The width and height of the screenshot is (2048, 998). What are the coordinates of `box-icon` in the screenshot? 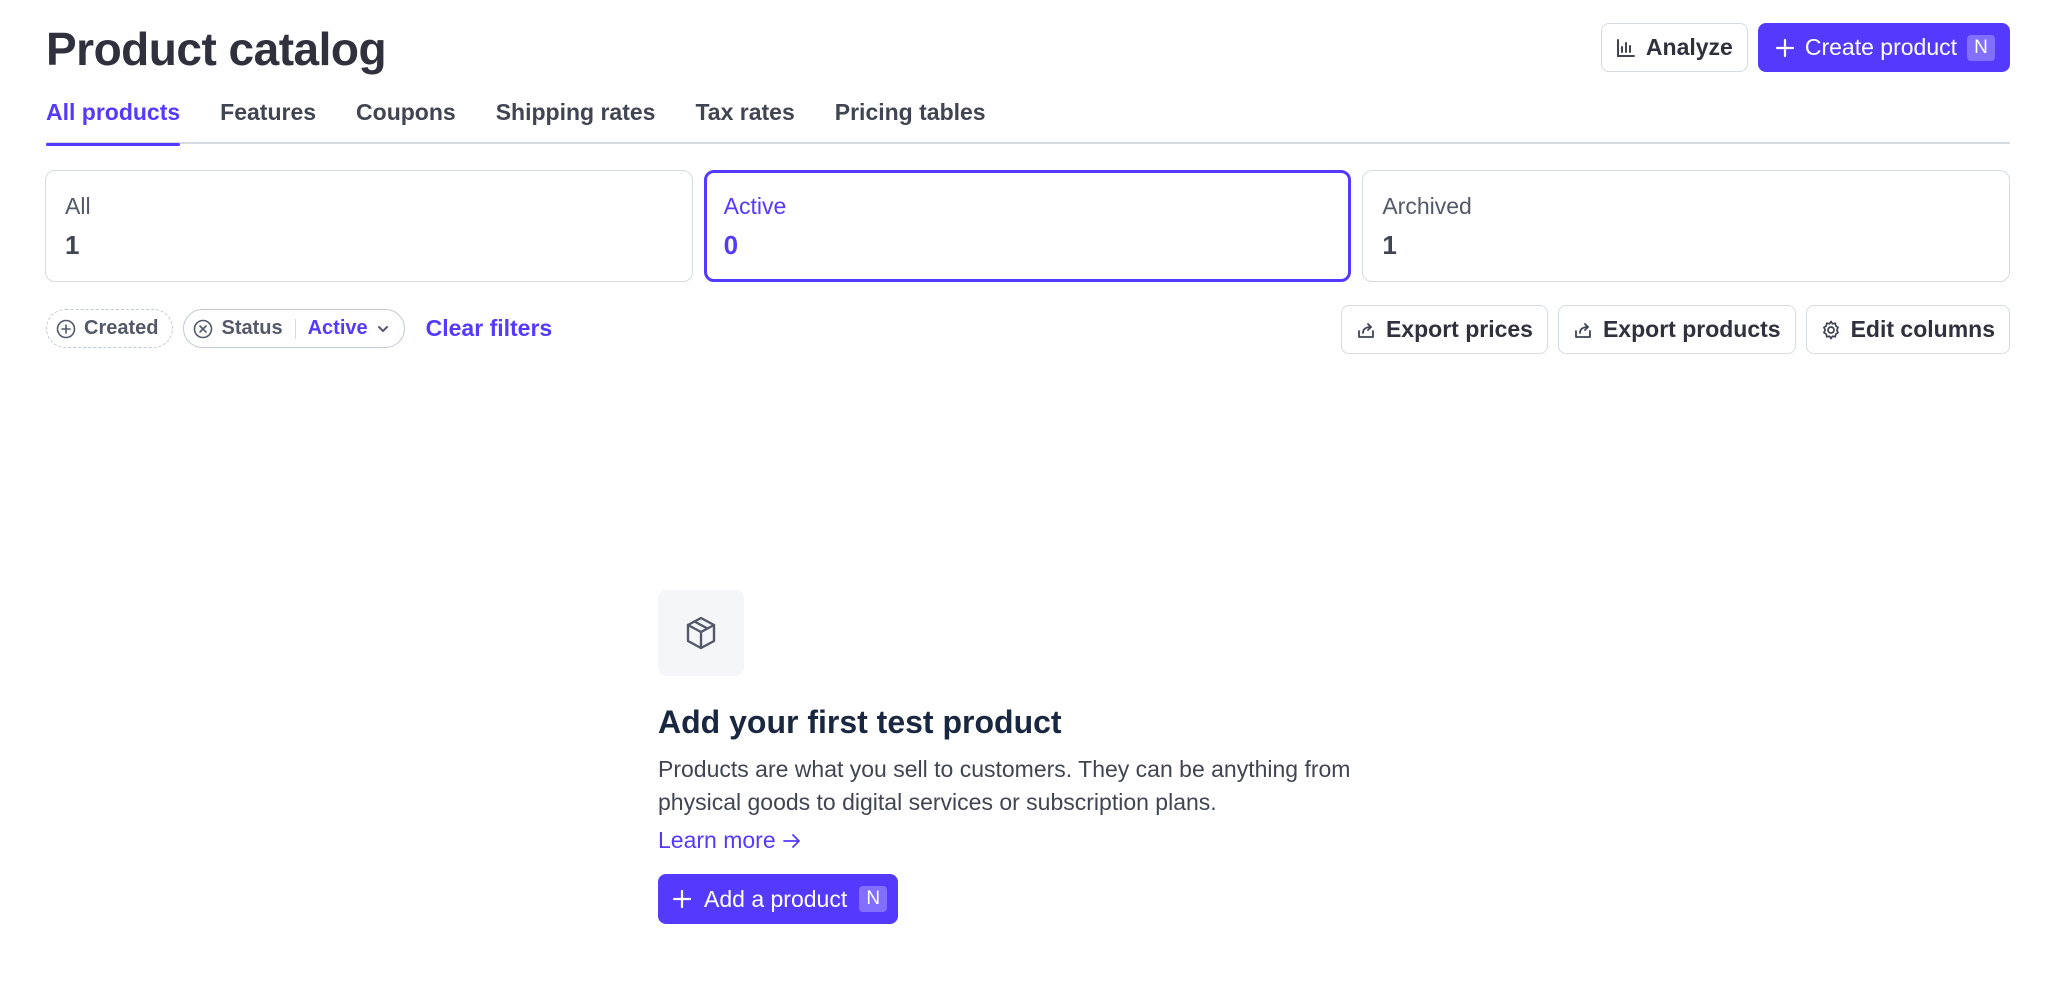 It's located at (701, 633).